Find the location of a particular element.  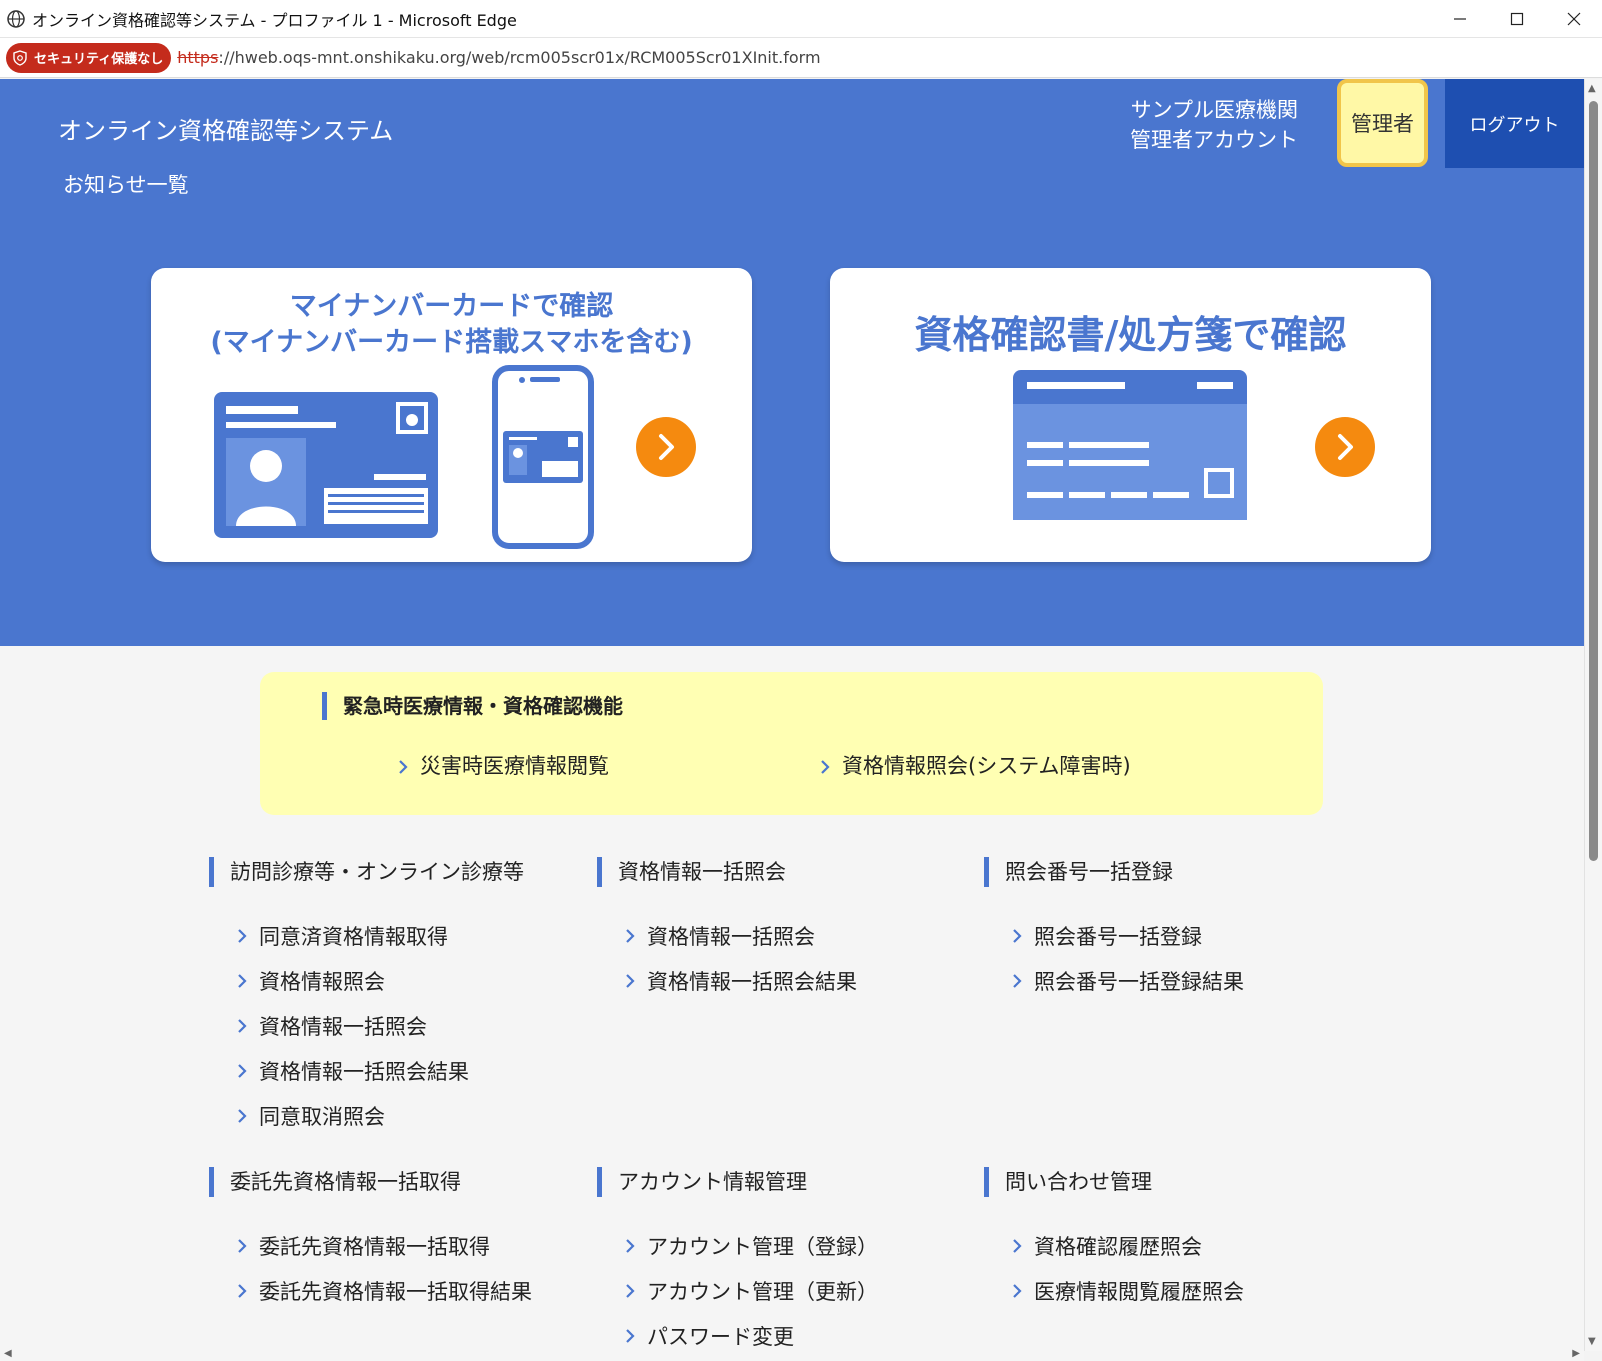

menu-item-label: 委託先資格情報一括取得結果 is located at coordinates (395, 1291).